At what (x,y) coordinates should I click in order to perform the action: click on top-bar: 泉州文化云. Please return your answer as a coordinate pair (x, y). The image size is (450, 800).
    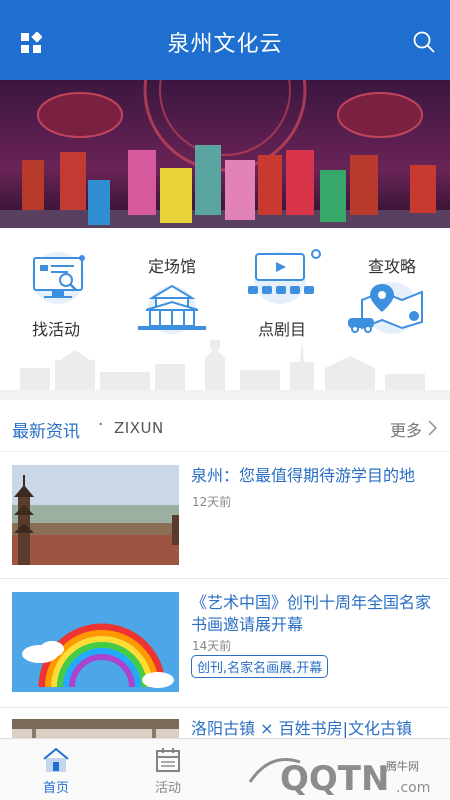
    Looking at the image, I should click on (225, 40).